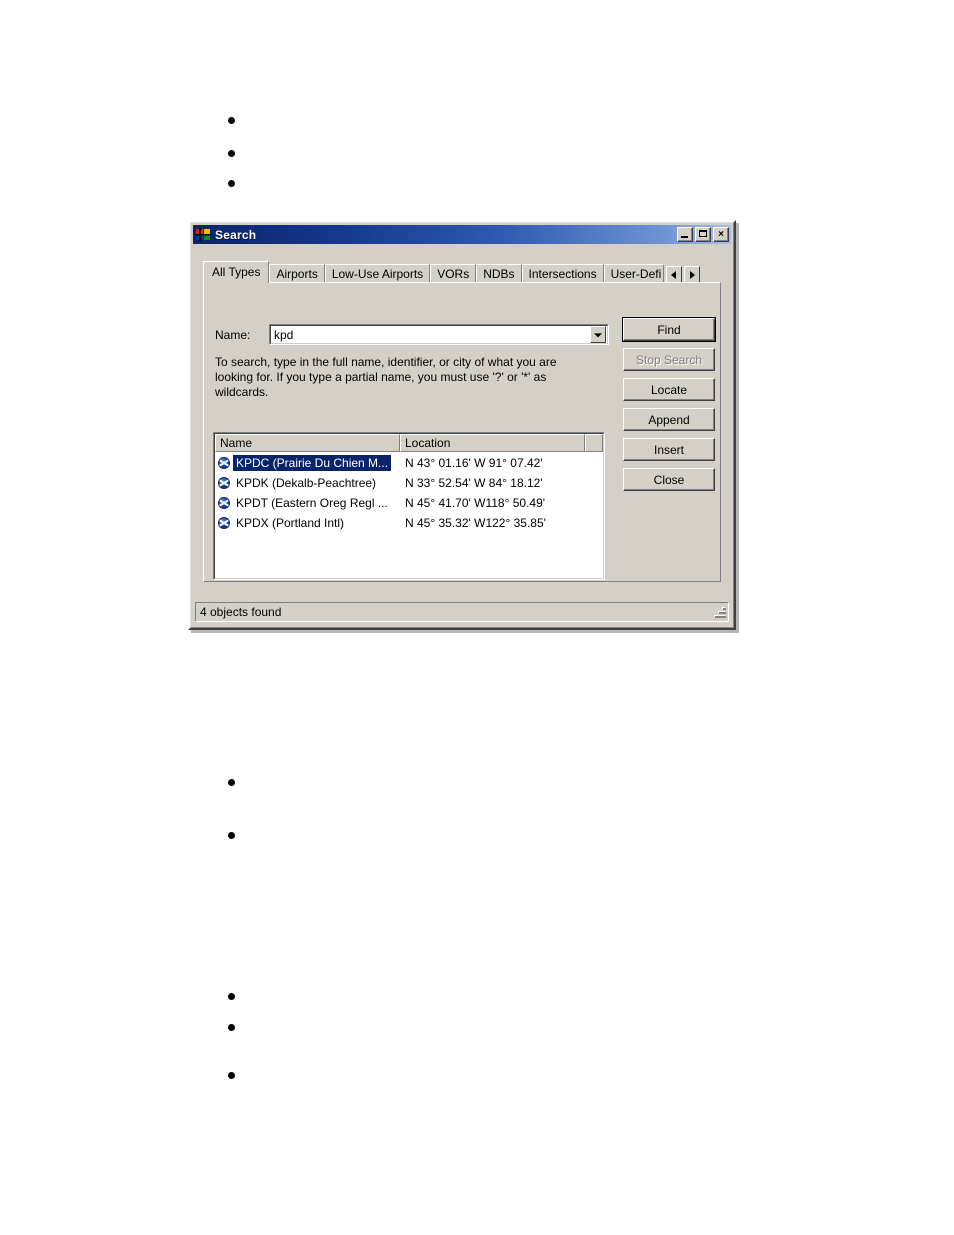  I want to click on tab-all-types: All Types, so click(236, 272).